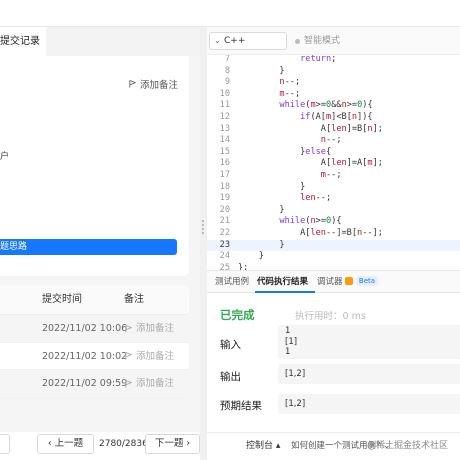 The height and width of the screenshot is (460, 460). Describe the element at coordinates (310, 163) in the screenshot. I see `code-text: A[len]=A[m];` at that location.